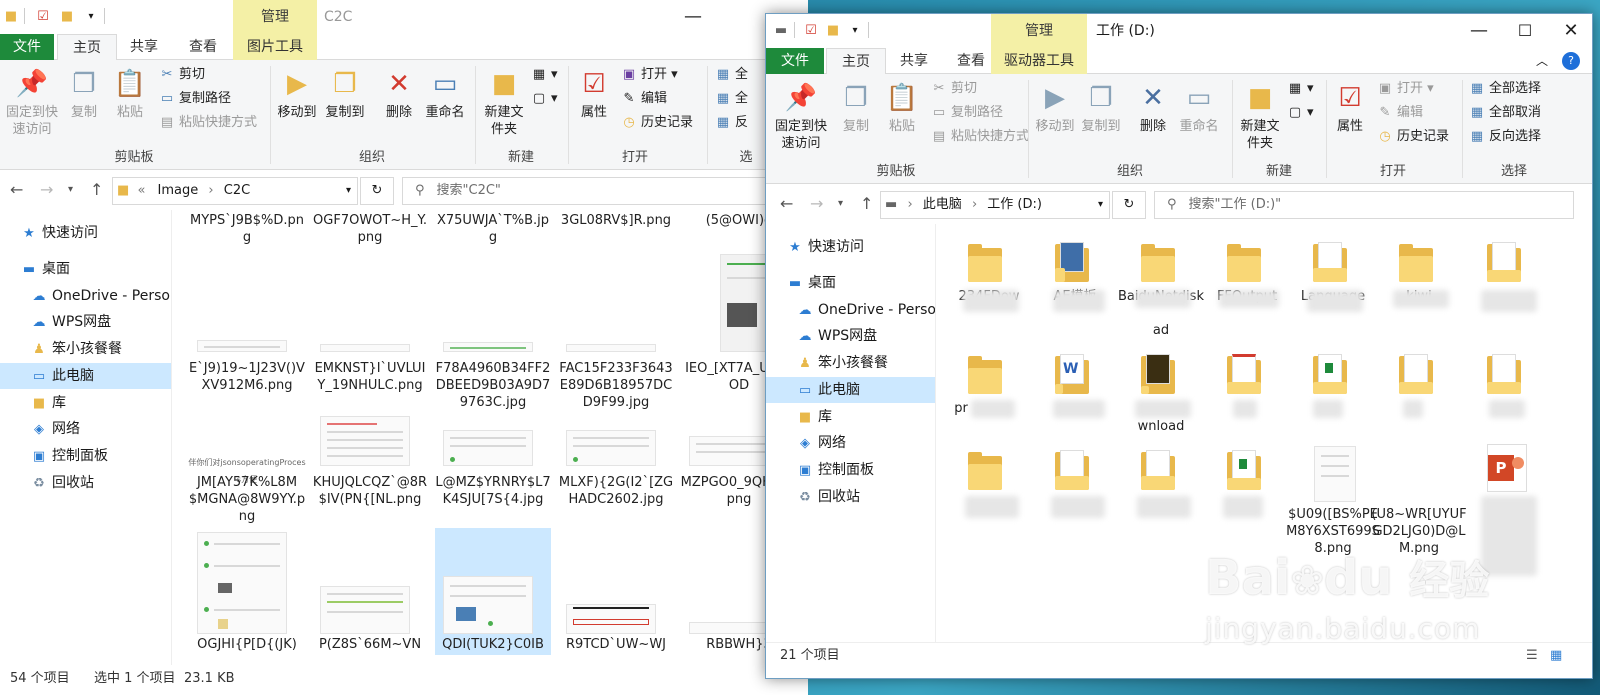 This screenshot has width=1600, height=695. What do you see at coordinates (1556, 656) in the screenshot?
I see `large-icons-view-icon: ▦` at bounding box center [1556, 656].